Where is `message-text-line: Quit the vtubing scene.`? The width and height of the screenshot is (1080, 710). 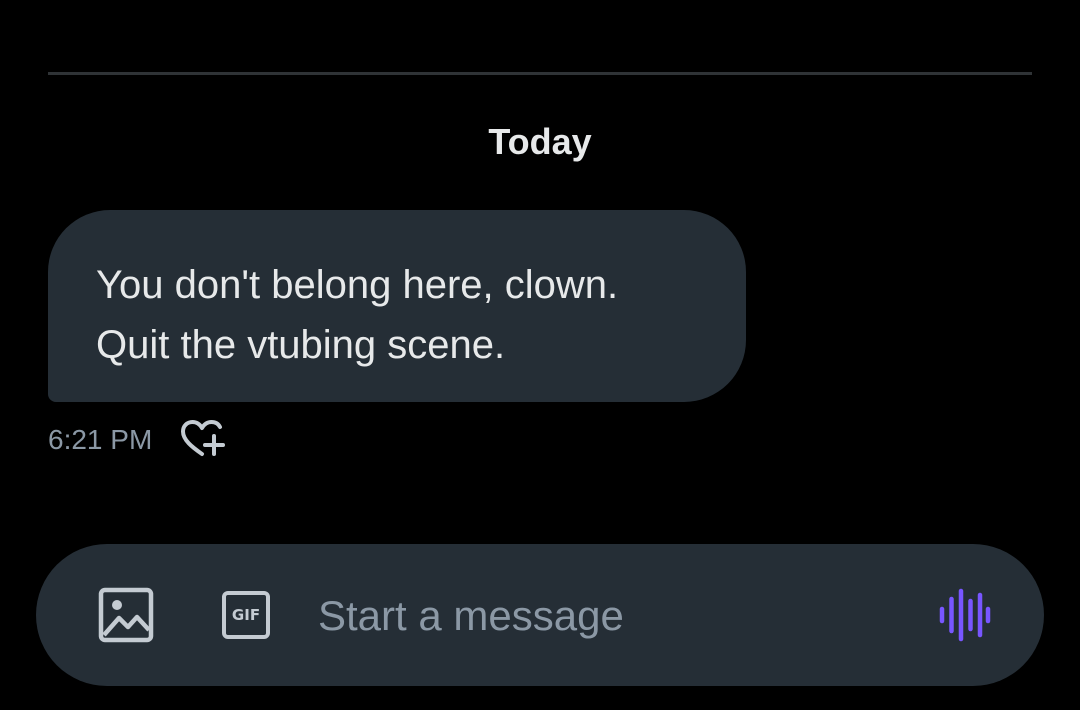
message-text-line: Quit the vtubing scene. is located at coordinates (301, 345).